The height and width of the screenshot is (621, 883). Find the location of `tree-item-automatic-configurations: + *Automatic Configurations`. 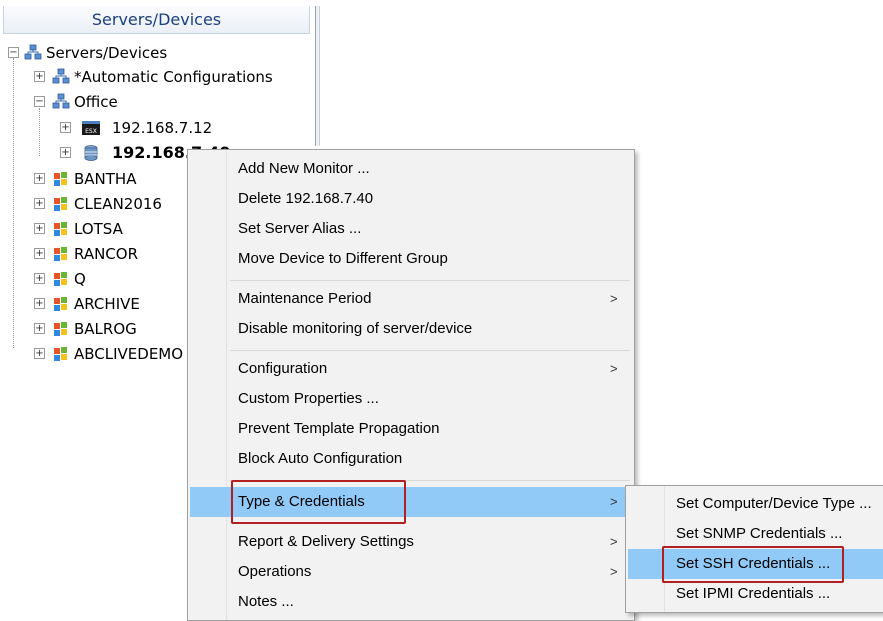

tree-item-automatic-configurations: + *Automatic Configurations is located at coordinates (156, 77).